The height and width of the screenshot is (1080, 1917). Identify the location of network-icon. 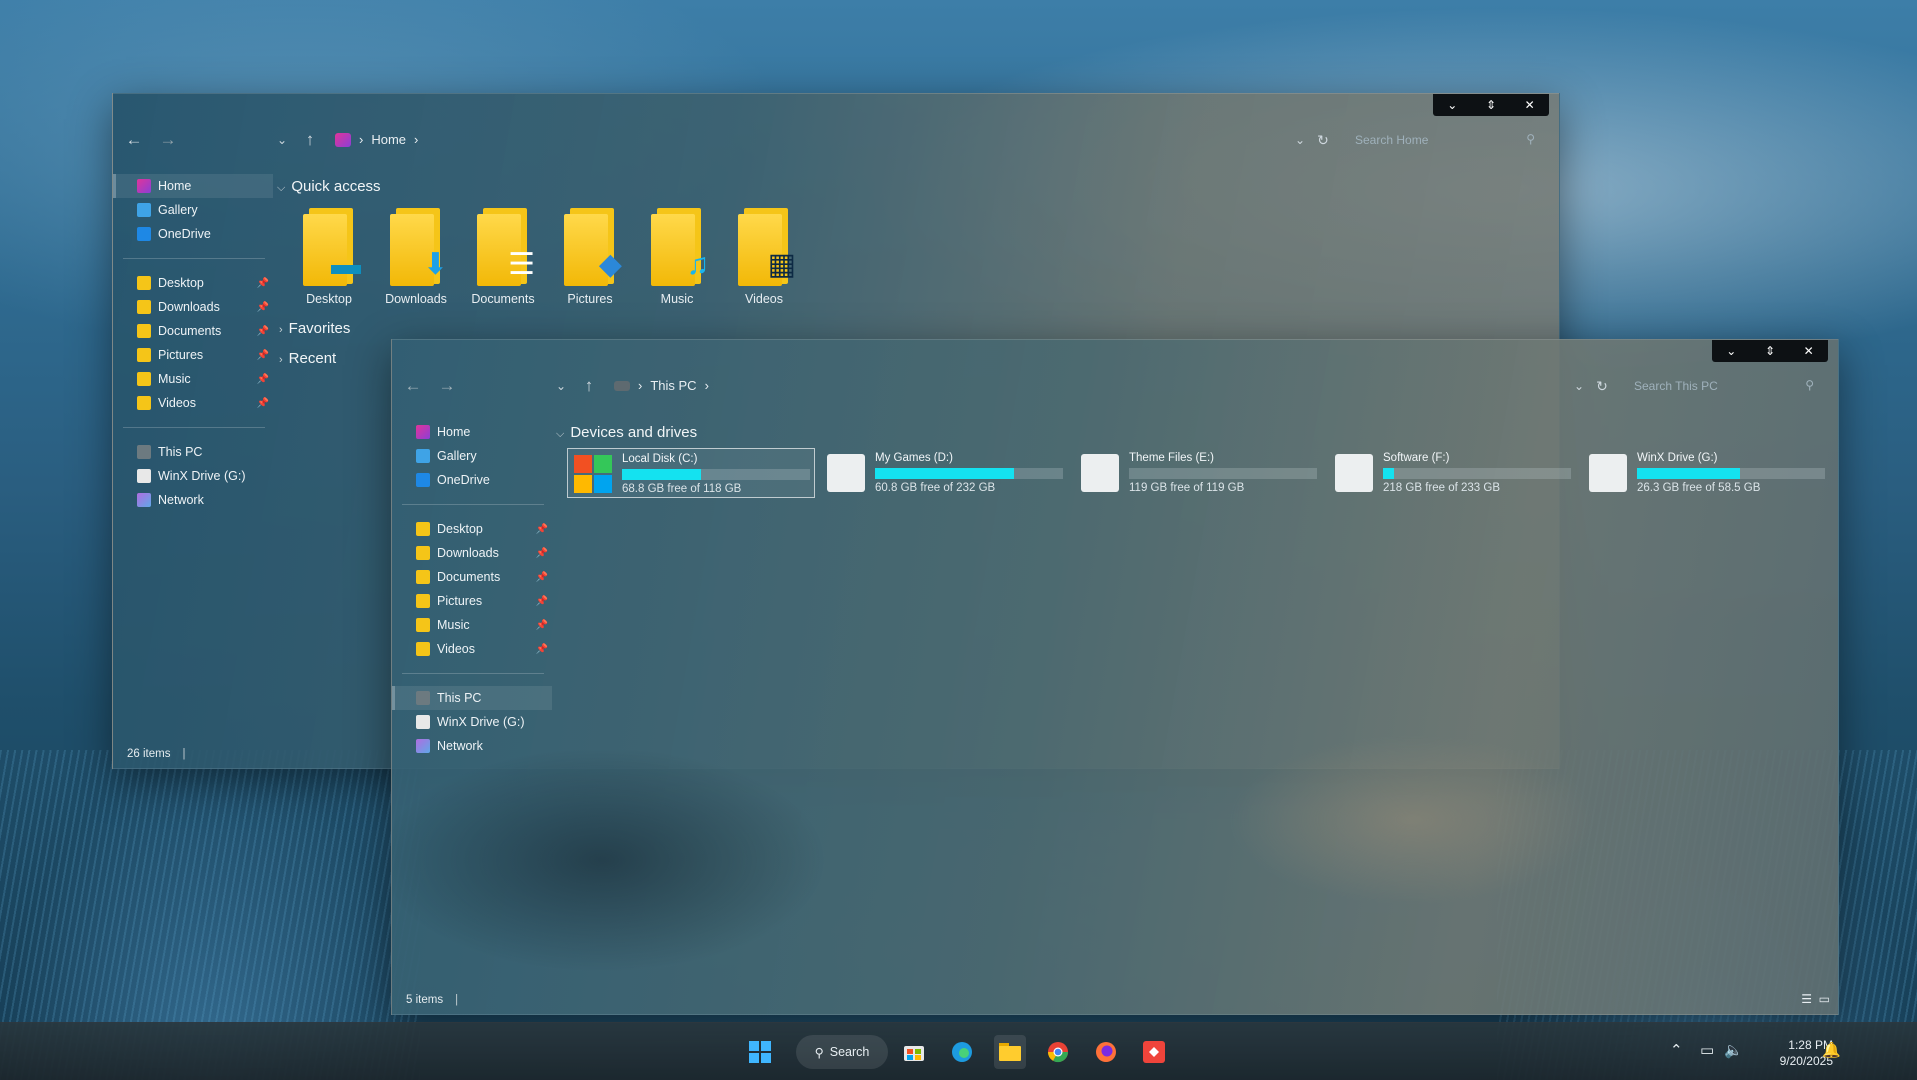
(423, 746).